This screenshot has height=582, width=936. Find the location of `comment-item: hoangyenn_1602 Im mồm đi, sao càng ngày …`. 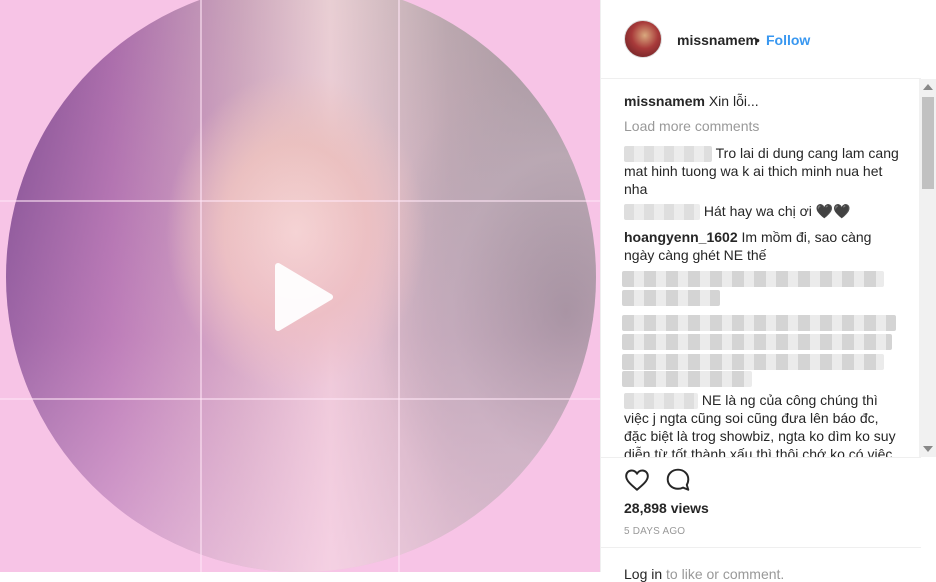

comment-item: hoangyenn_1602 Im mồm đi, sao càng ngày … is located at coordinates (764, 246).